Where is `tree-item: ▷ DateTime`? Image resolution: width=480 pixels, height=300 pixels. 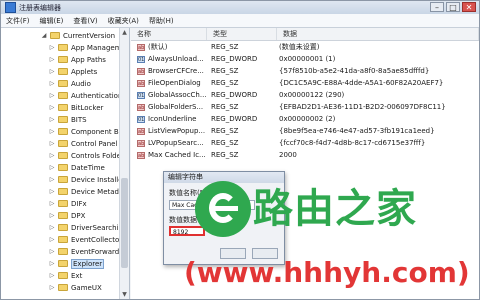
tree-item: ▷ DateTime is located at coordinates (77, 167).